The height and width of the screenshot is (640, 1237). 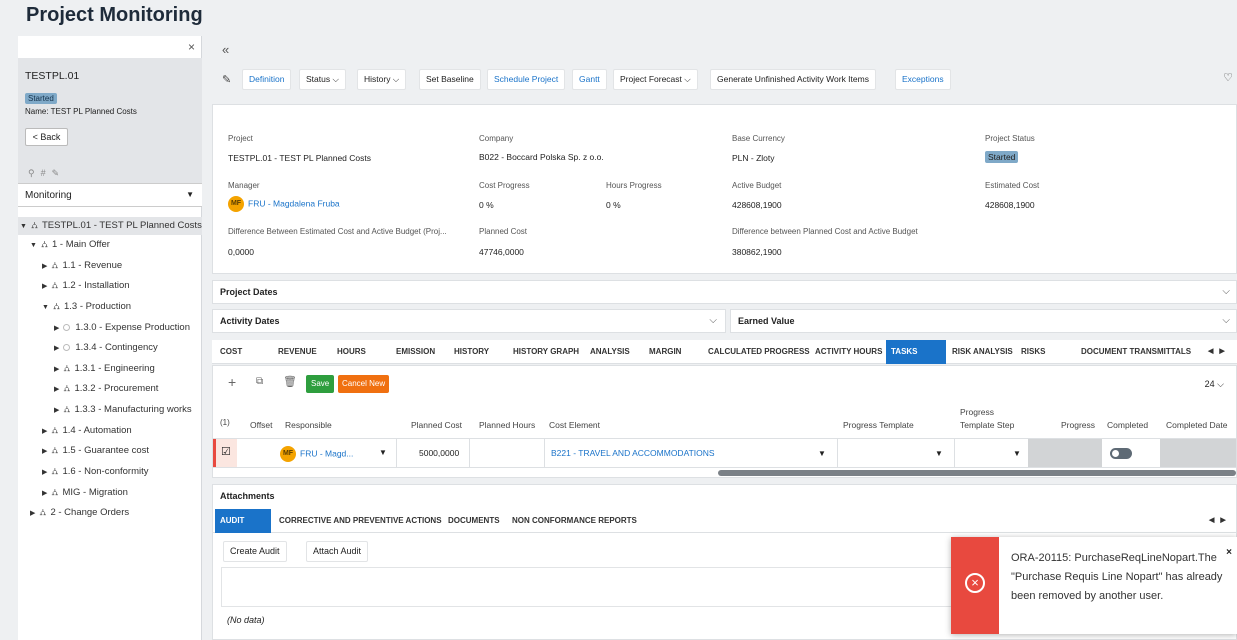 I want to click on pin-icon: ⚲, so click(x=34, y=173).